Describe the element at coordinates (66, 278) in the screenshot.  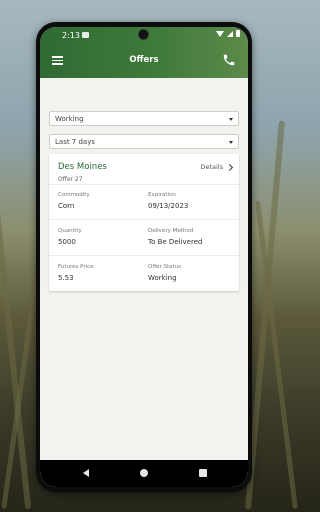
I see `futures-price-value: 5.53` at that location.